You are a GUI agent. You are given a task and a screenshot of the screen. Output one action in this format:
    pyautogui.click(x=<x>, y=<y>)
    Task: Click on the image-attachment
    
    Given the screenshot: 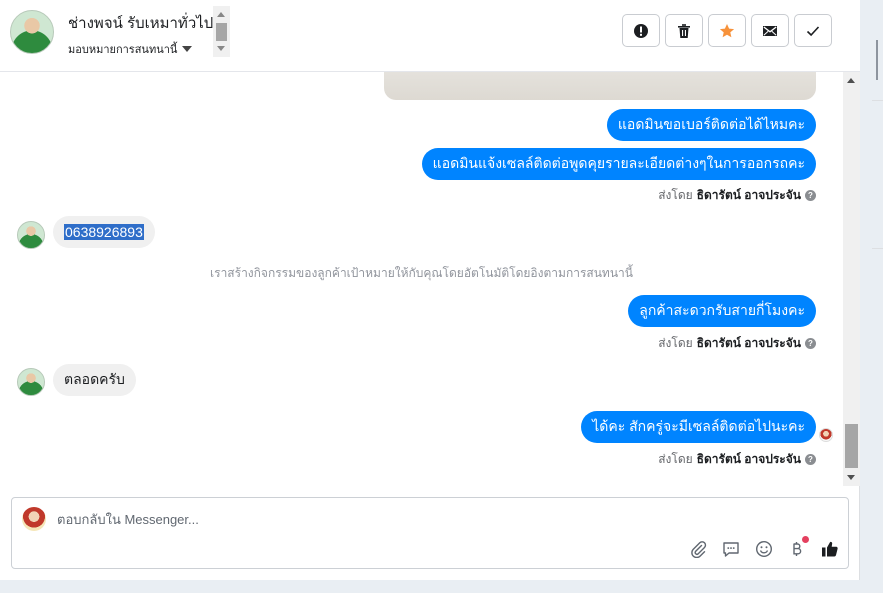 What is the action you would take?
    pyautogui.click(x=600, y=86)
    